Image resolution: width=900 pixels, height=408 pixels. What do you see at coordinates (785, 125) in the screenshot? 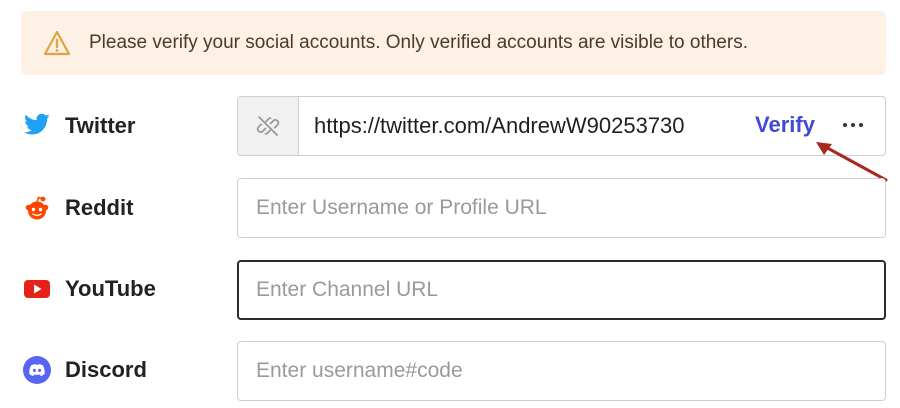
I see `verify-button: Verify` at bounding box center [785, 125].